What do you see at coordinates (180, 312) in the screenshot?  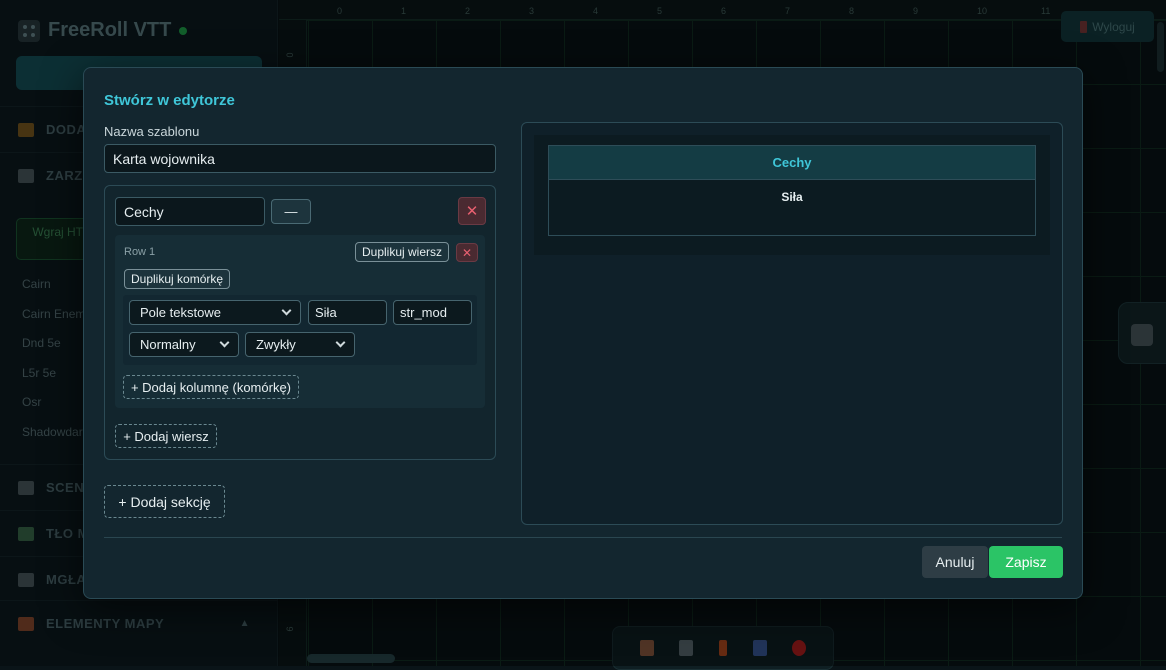 I see `cell-type-value: Pole tekstowe` at bounding box center [180, 312].